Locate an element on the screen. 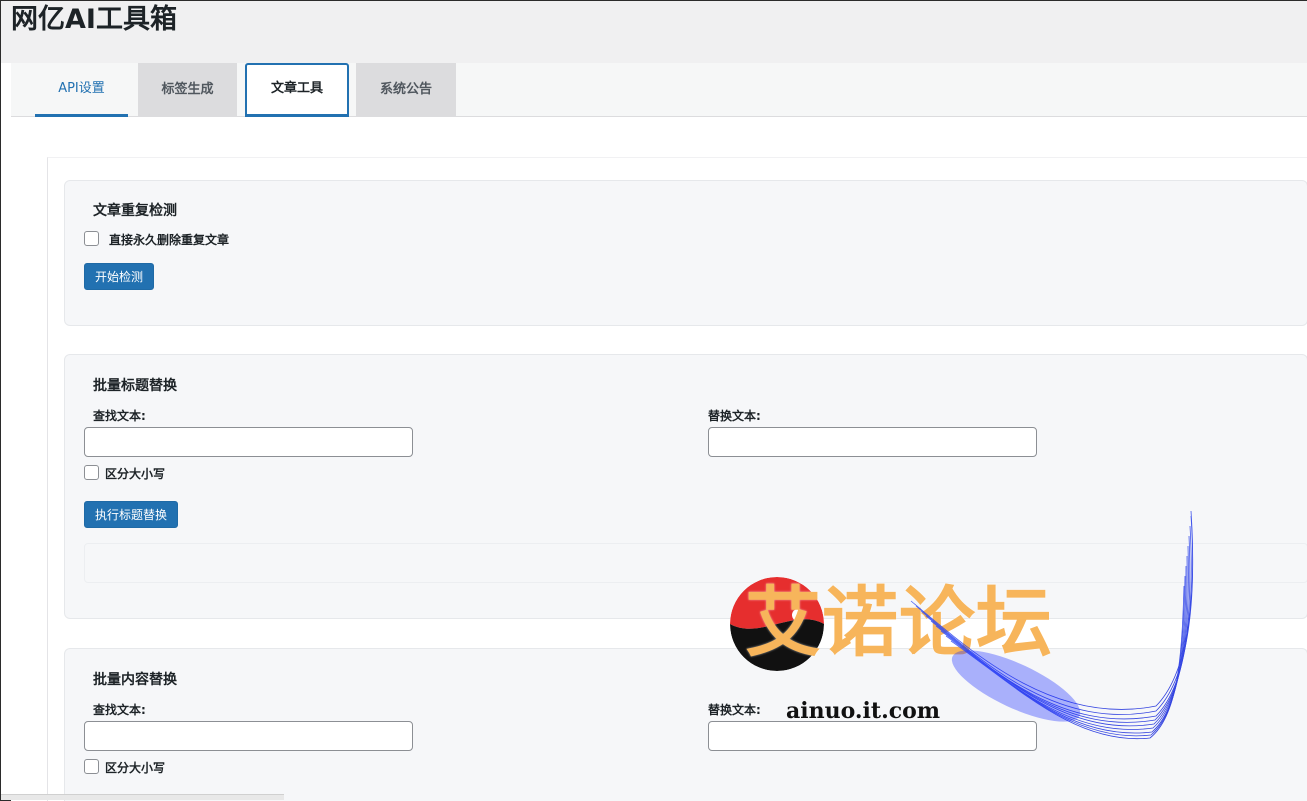  content-case-sensitive-label: 区分大小写 is located at coordinates (135, 768).